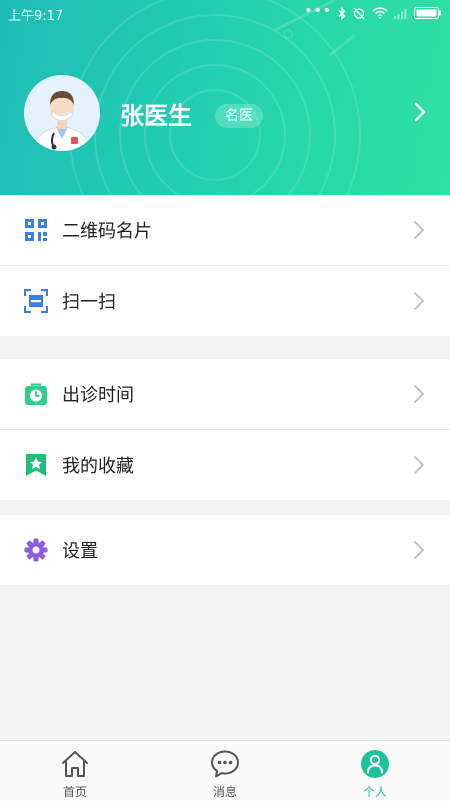 The image size is (450, 801). Describe the element at coordinates (375, 764) in the screenshot. I see `person-icon` at that location.